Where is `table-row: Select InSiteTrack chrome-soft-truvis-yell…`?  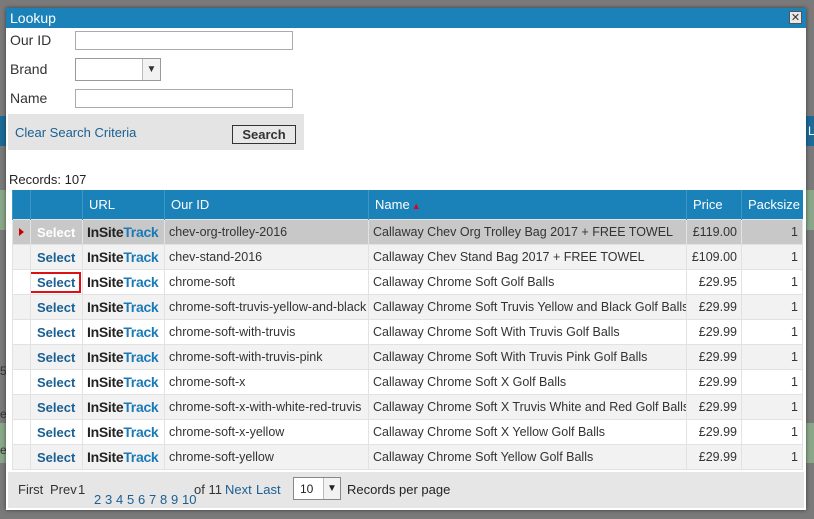 table-row: Select InSiteTrack chrome-soft-truvis-yell… is located at coordinates (407, 307).